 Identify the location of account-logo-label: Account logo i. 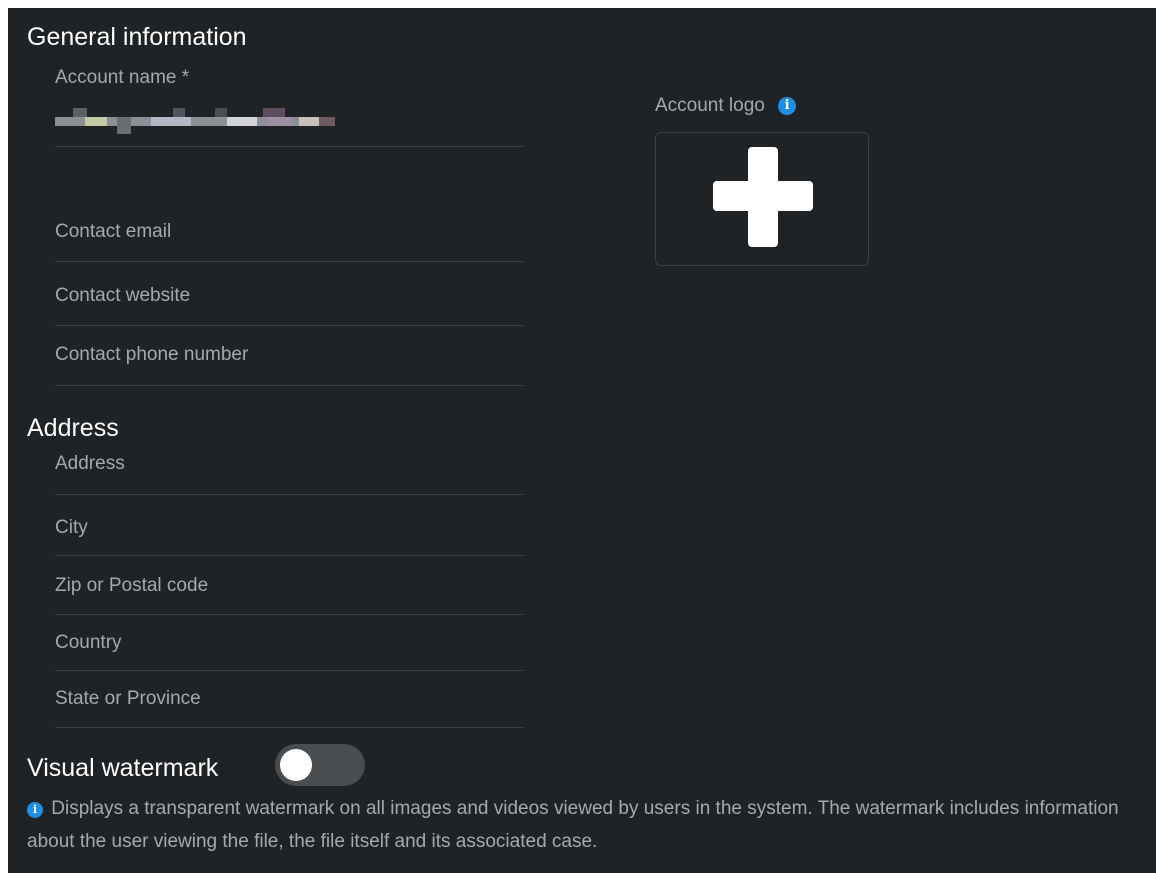
(726, 106).